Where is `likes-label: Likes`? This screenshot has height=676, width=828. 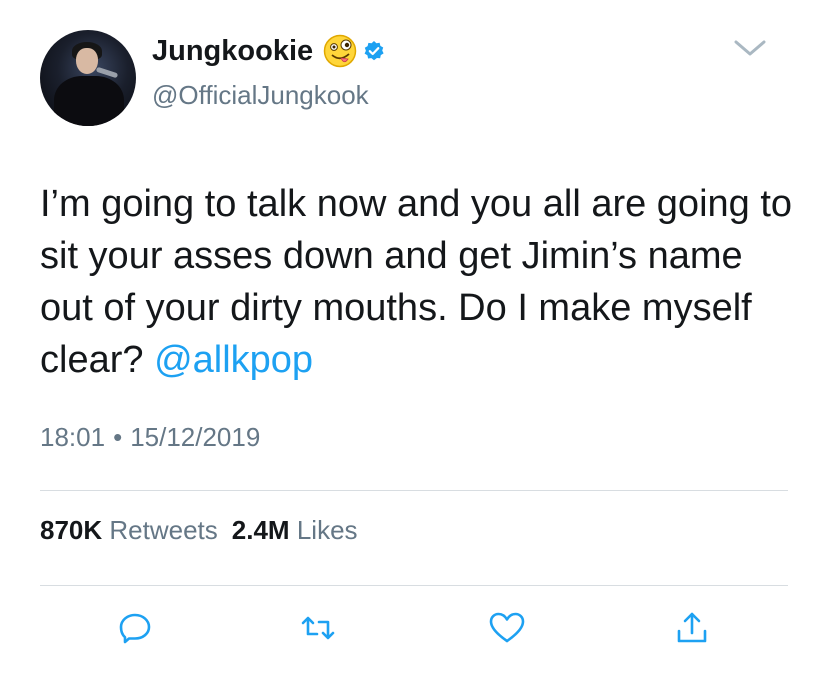
likes-label: Likes is located at coordinates (327, 530).